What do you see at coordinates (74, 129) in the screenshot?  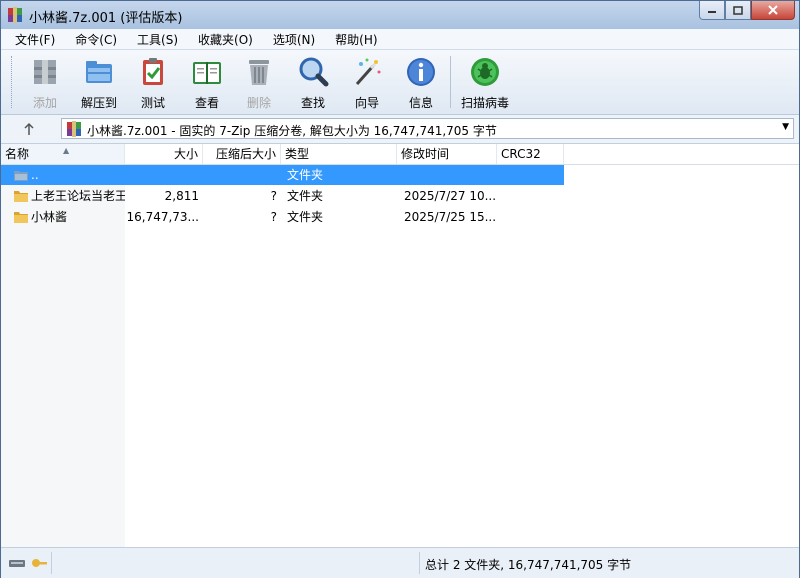 I see `archive-icon` at bounding box center [74, 129].